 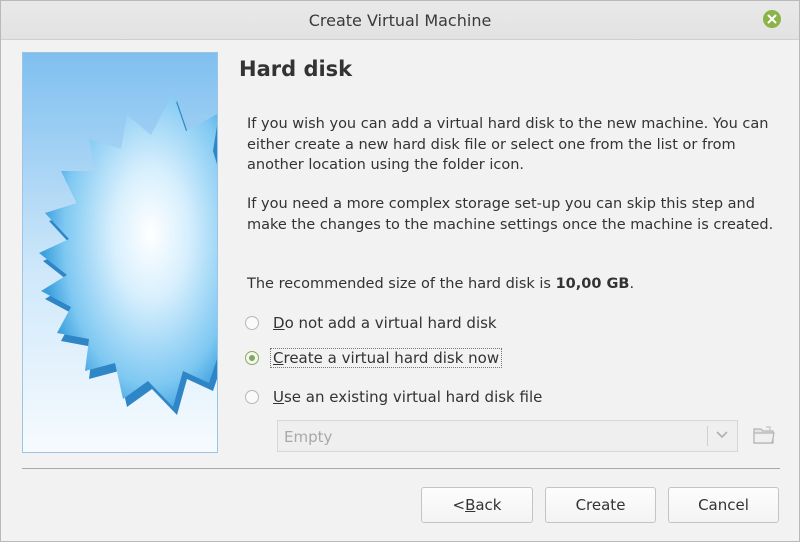 What do you see at coordinates (507, 436) in the screenshot?
I see `existing-disk-select: Empty` at bounding box center [507, 436].